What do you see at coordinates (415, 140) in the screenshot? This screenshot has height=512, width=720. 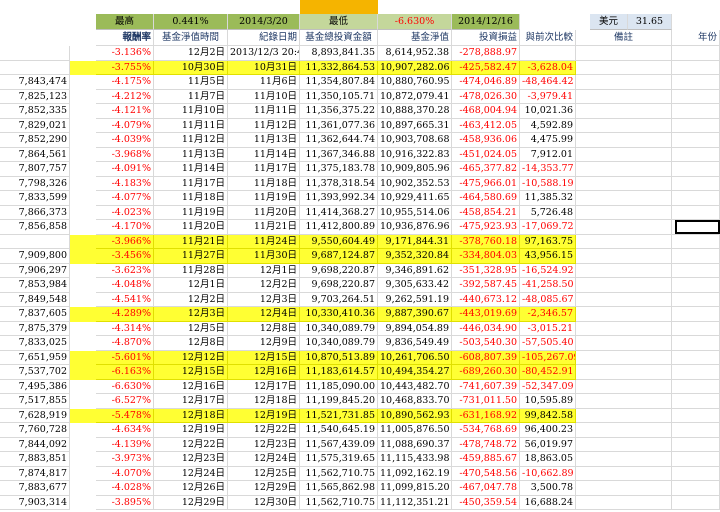 I see `cell-nav: 10,903,708.68` at bounding box center [415, 140].